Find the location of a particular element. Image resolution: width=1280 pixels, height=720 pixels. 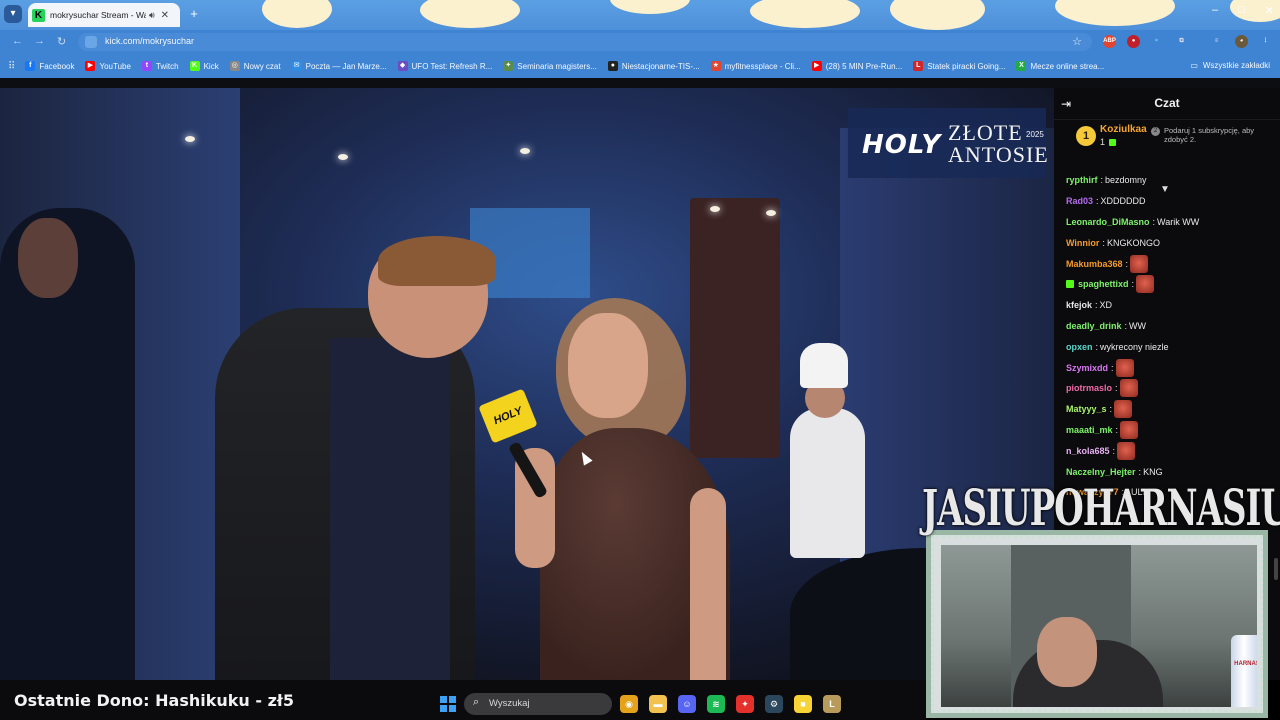

more-menu-icon: ⋮ is located at coordinates (1265, 41).